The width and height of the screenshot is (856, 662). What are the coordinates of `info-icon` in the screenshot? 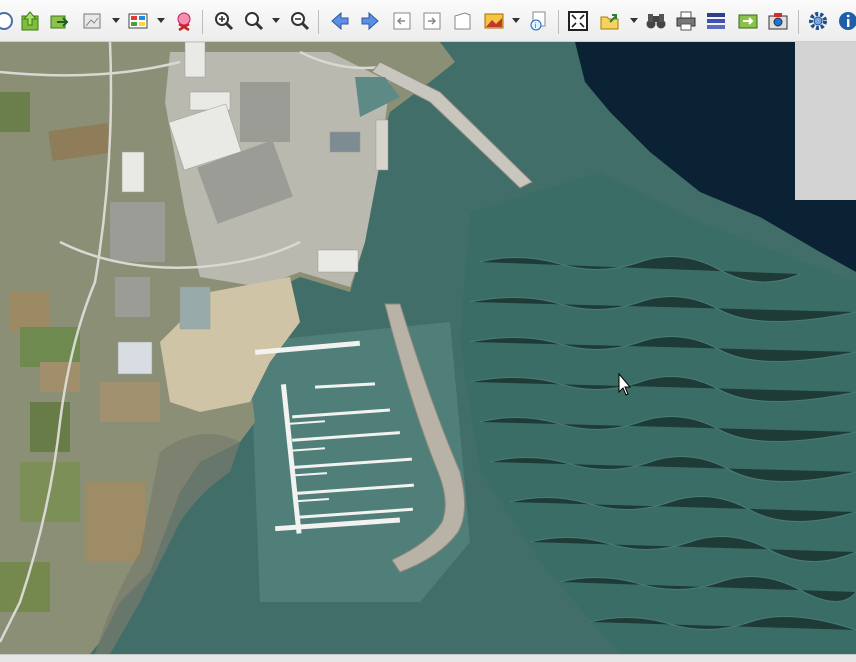 It's located at (847, 21).